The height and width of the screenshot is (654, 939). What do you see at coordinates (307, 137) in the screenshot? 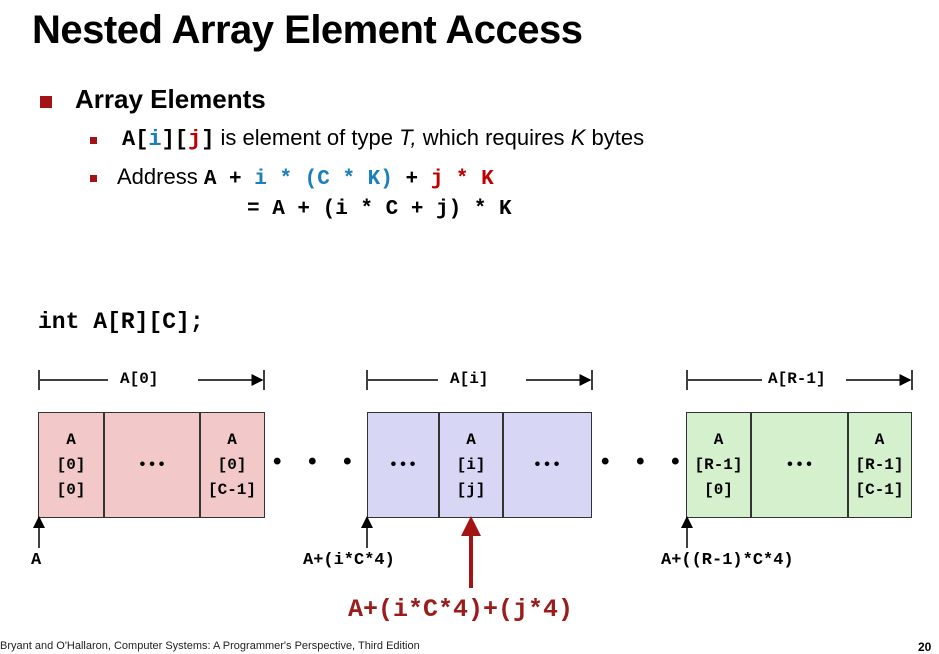
I see `desc-text: is element of type` at bounding box center [307, 137].